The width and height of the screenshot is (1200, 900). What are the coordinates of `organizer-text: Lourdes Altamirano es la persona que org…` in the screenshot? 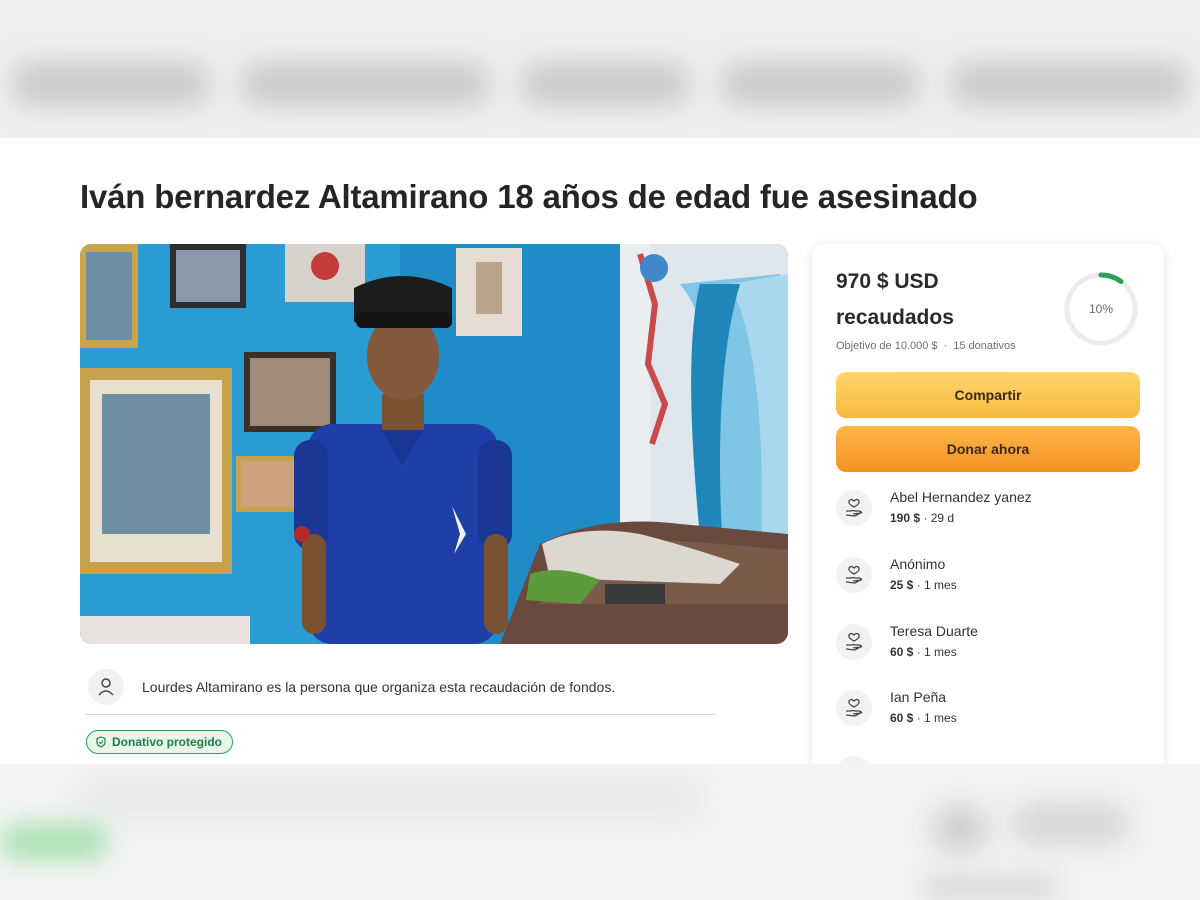 It's located at (379, 687).